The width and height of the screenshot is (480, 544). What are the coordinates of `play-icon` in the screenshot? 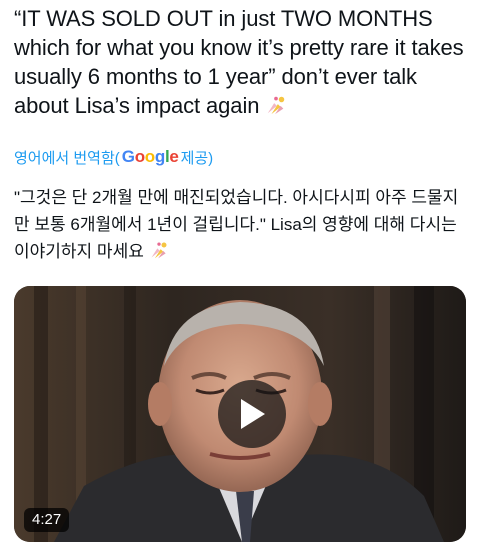 It's located at (253, 414).